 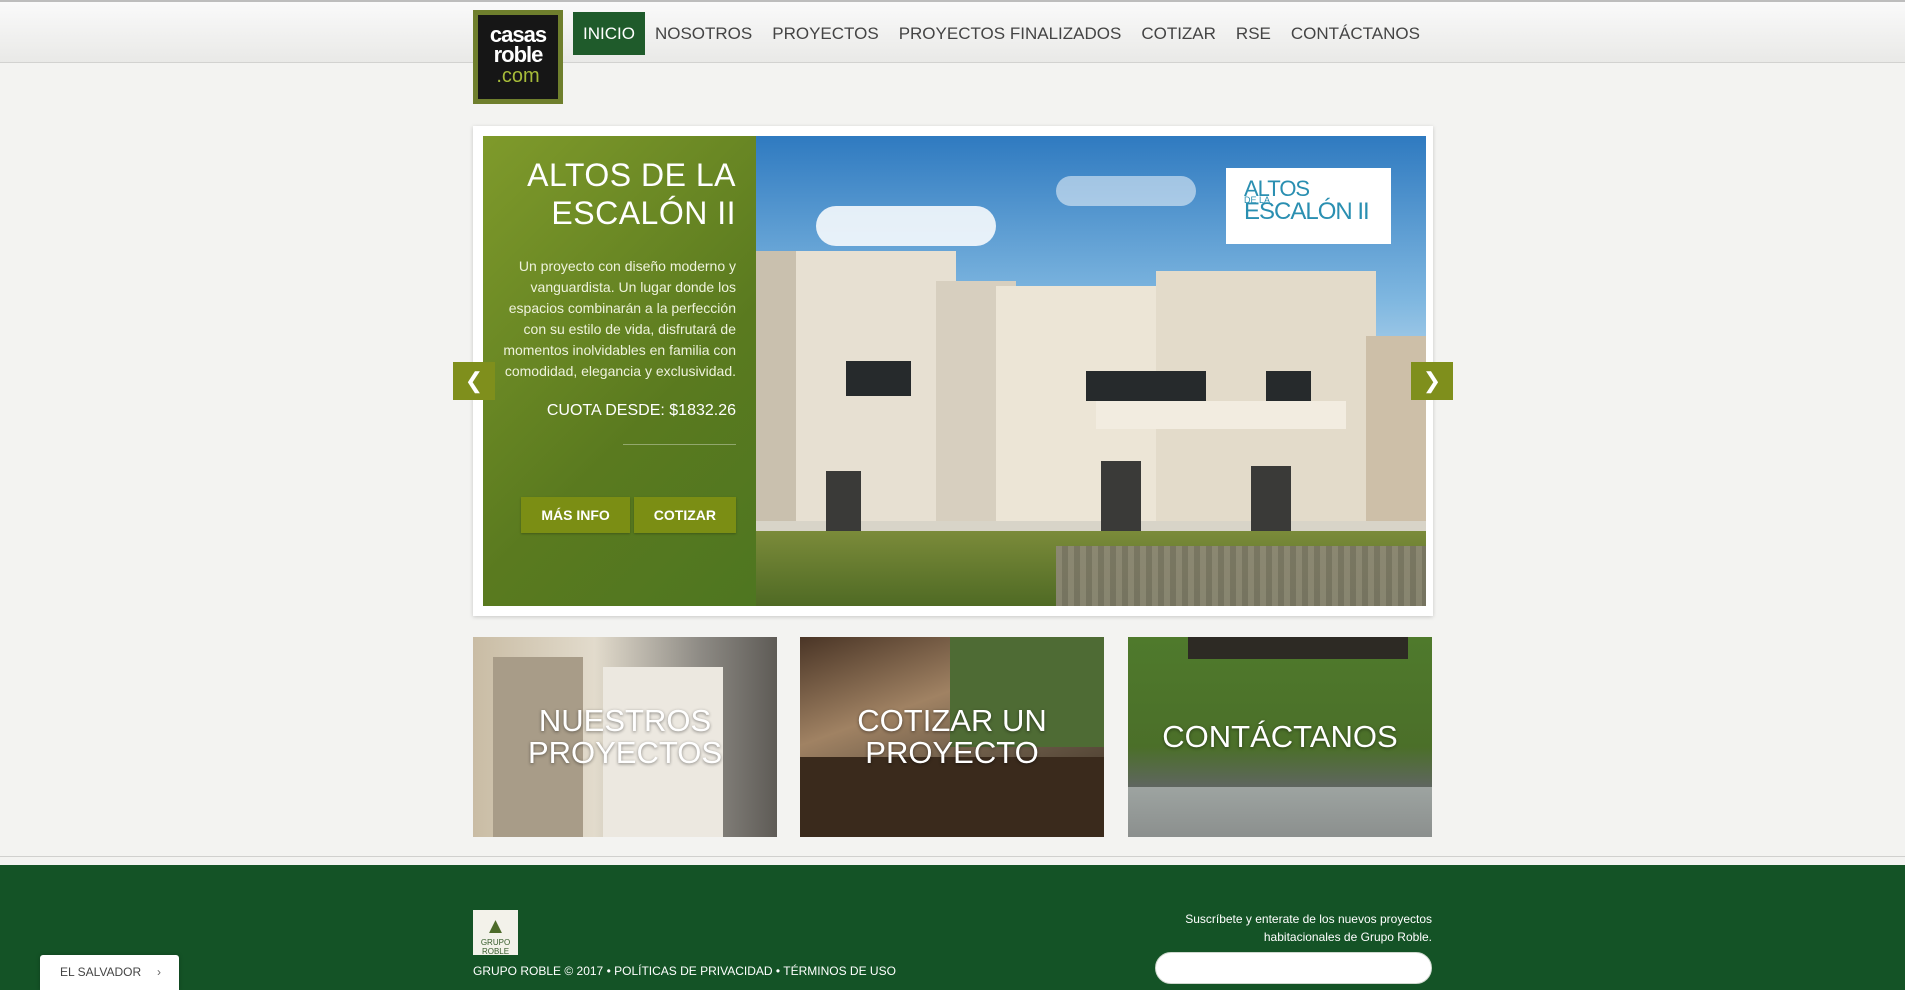 I want to click on badge-text-1: ALTOS, so click(x=1277, y=188).